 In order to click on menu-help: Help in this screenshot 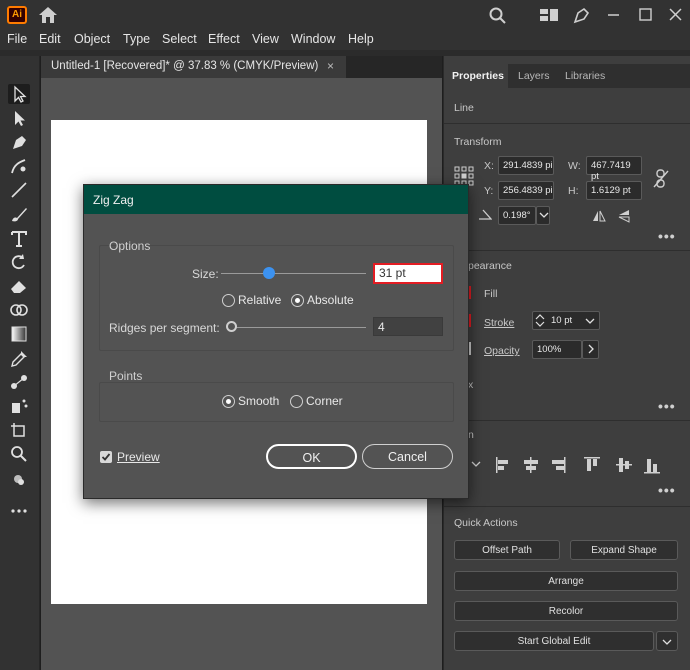, I will do `click(361, 39)`.